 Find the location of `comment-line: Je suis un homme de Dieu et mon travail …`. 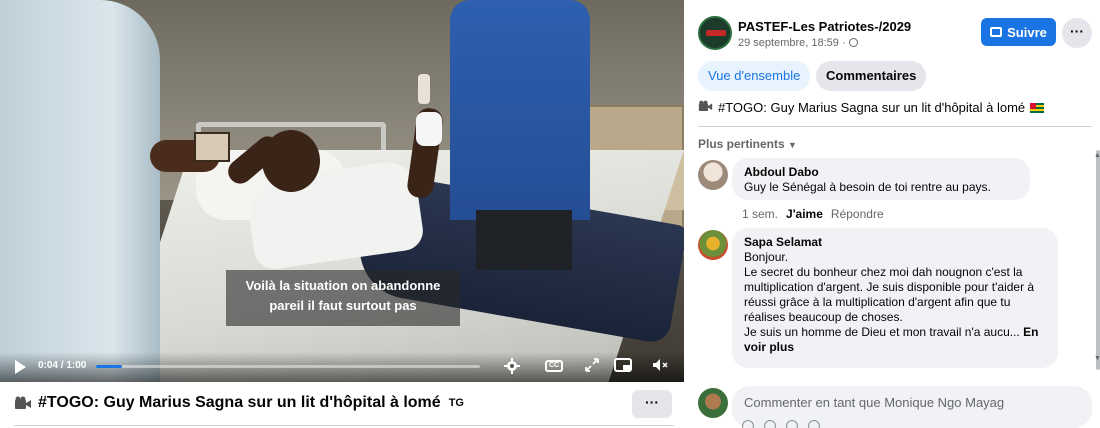

comment-line: Je suis un homme de Dieu et mon travail … is located at coordinates (895, 332).